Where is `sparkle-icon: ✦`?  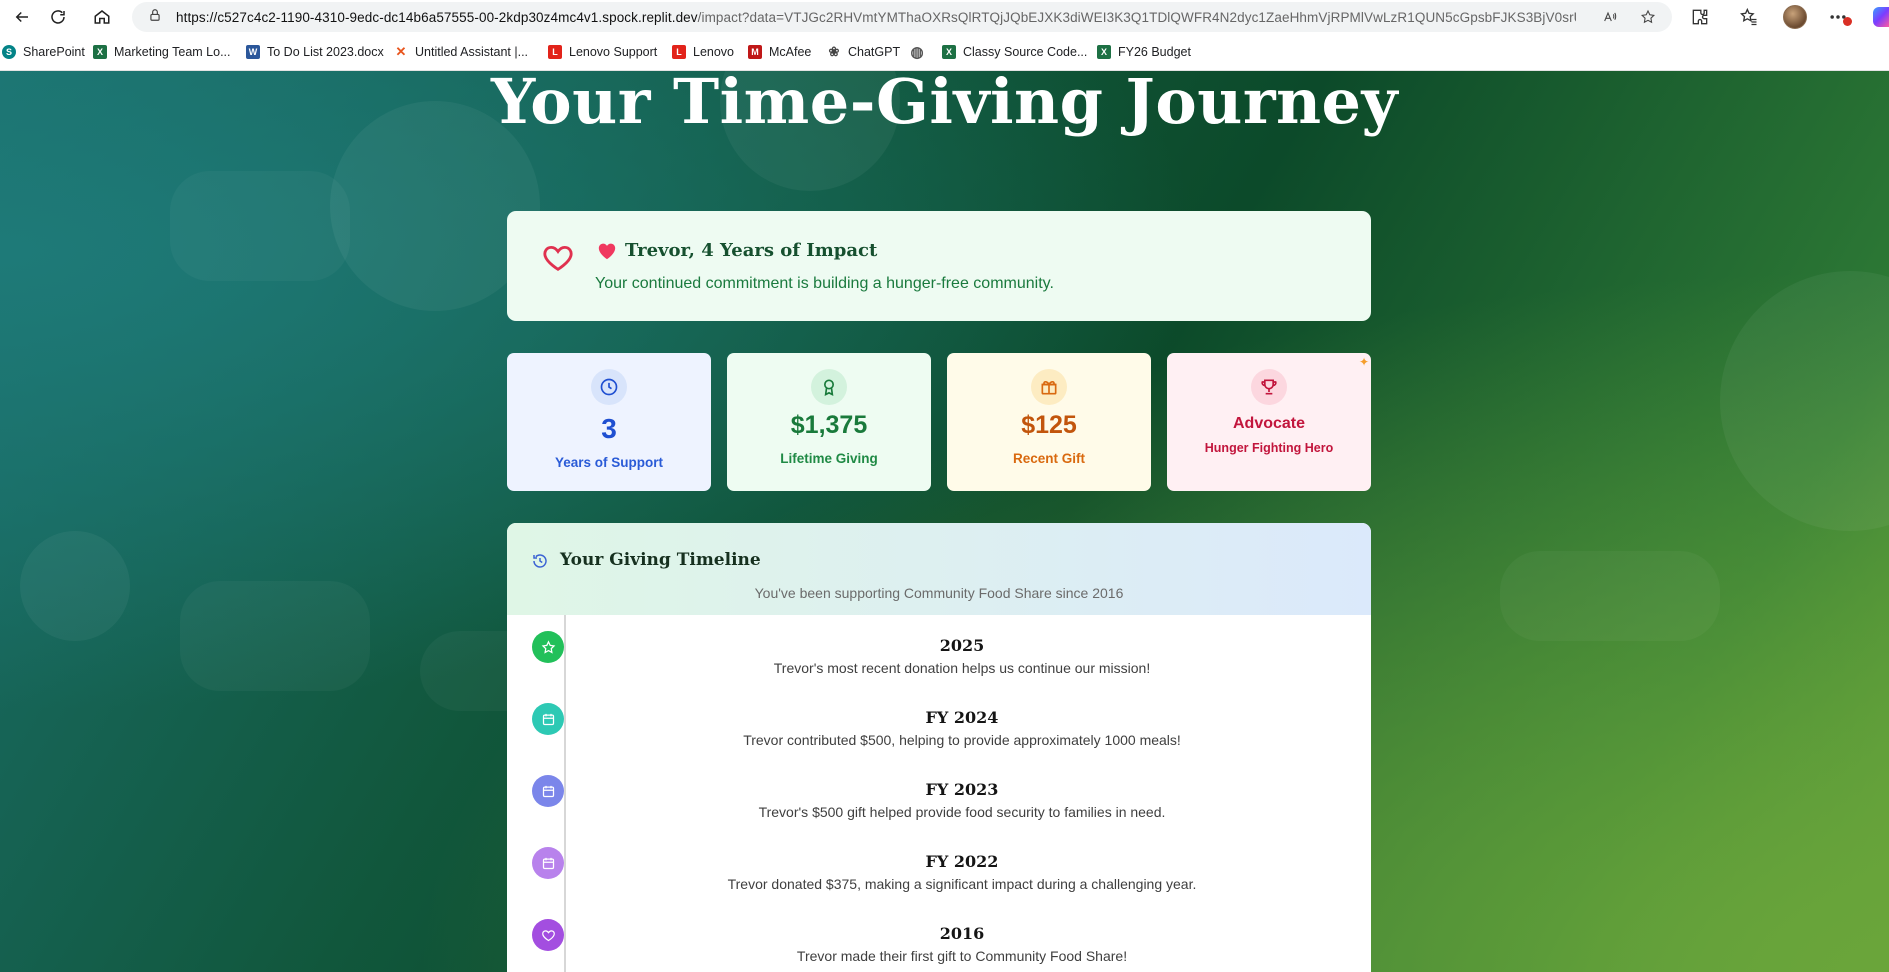
sparkle-icon: ✦ is located at coordinates (1363, 362).